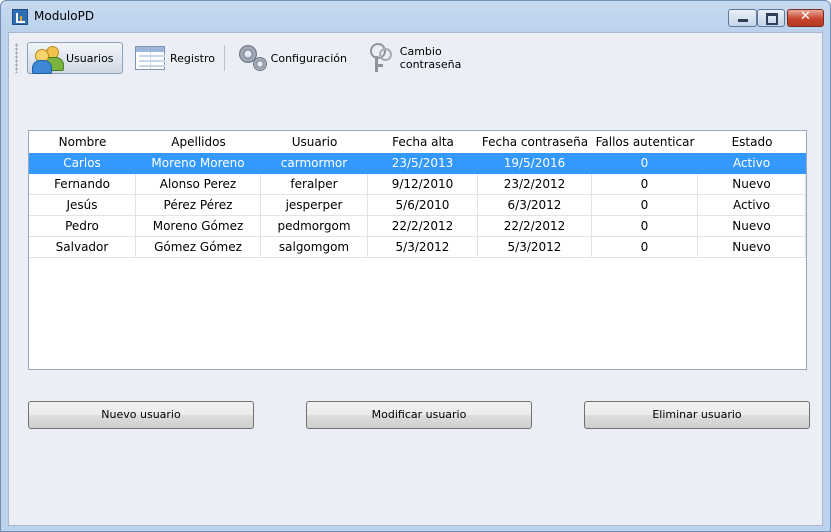 The width and height of the screenshot is (831, 532). I want to click on cell-fecha-alta: 22/2/2012, so click(423, 226).